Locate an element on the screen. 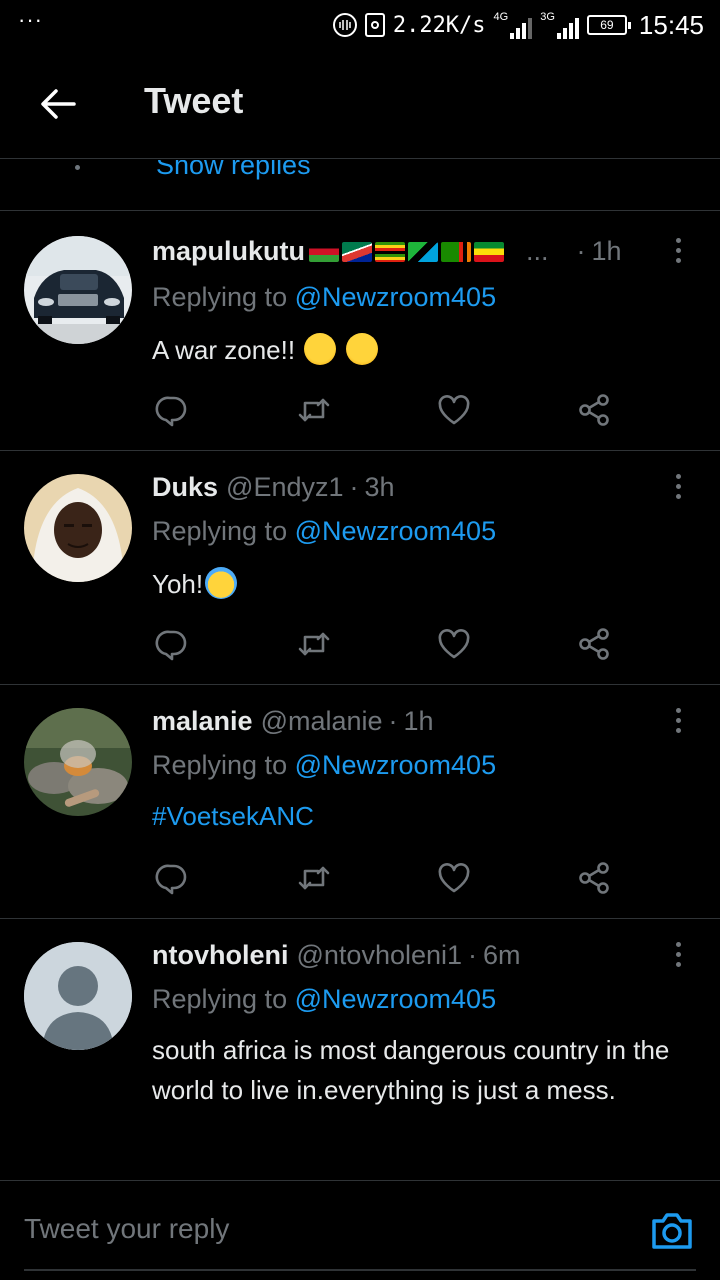  flag-tanzania-icon is located at coordinates (423, 251).